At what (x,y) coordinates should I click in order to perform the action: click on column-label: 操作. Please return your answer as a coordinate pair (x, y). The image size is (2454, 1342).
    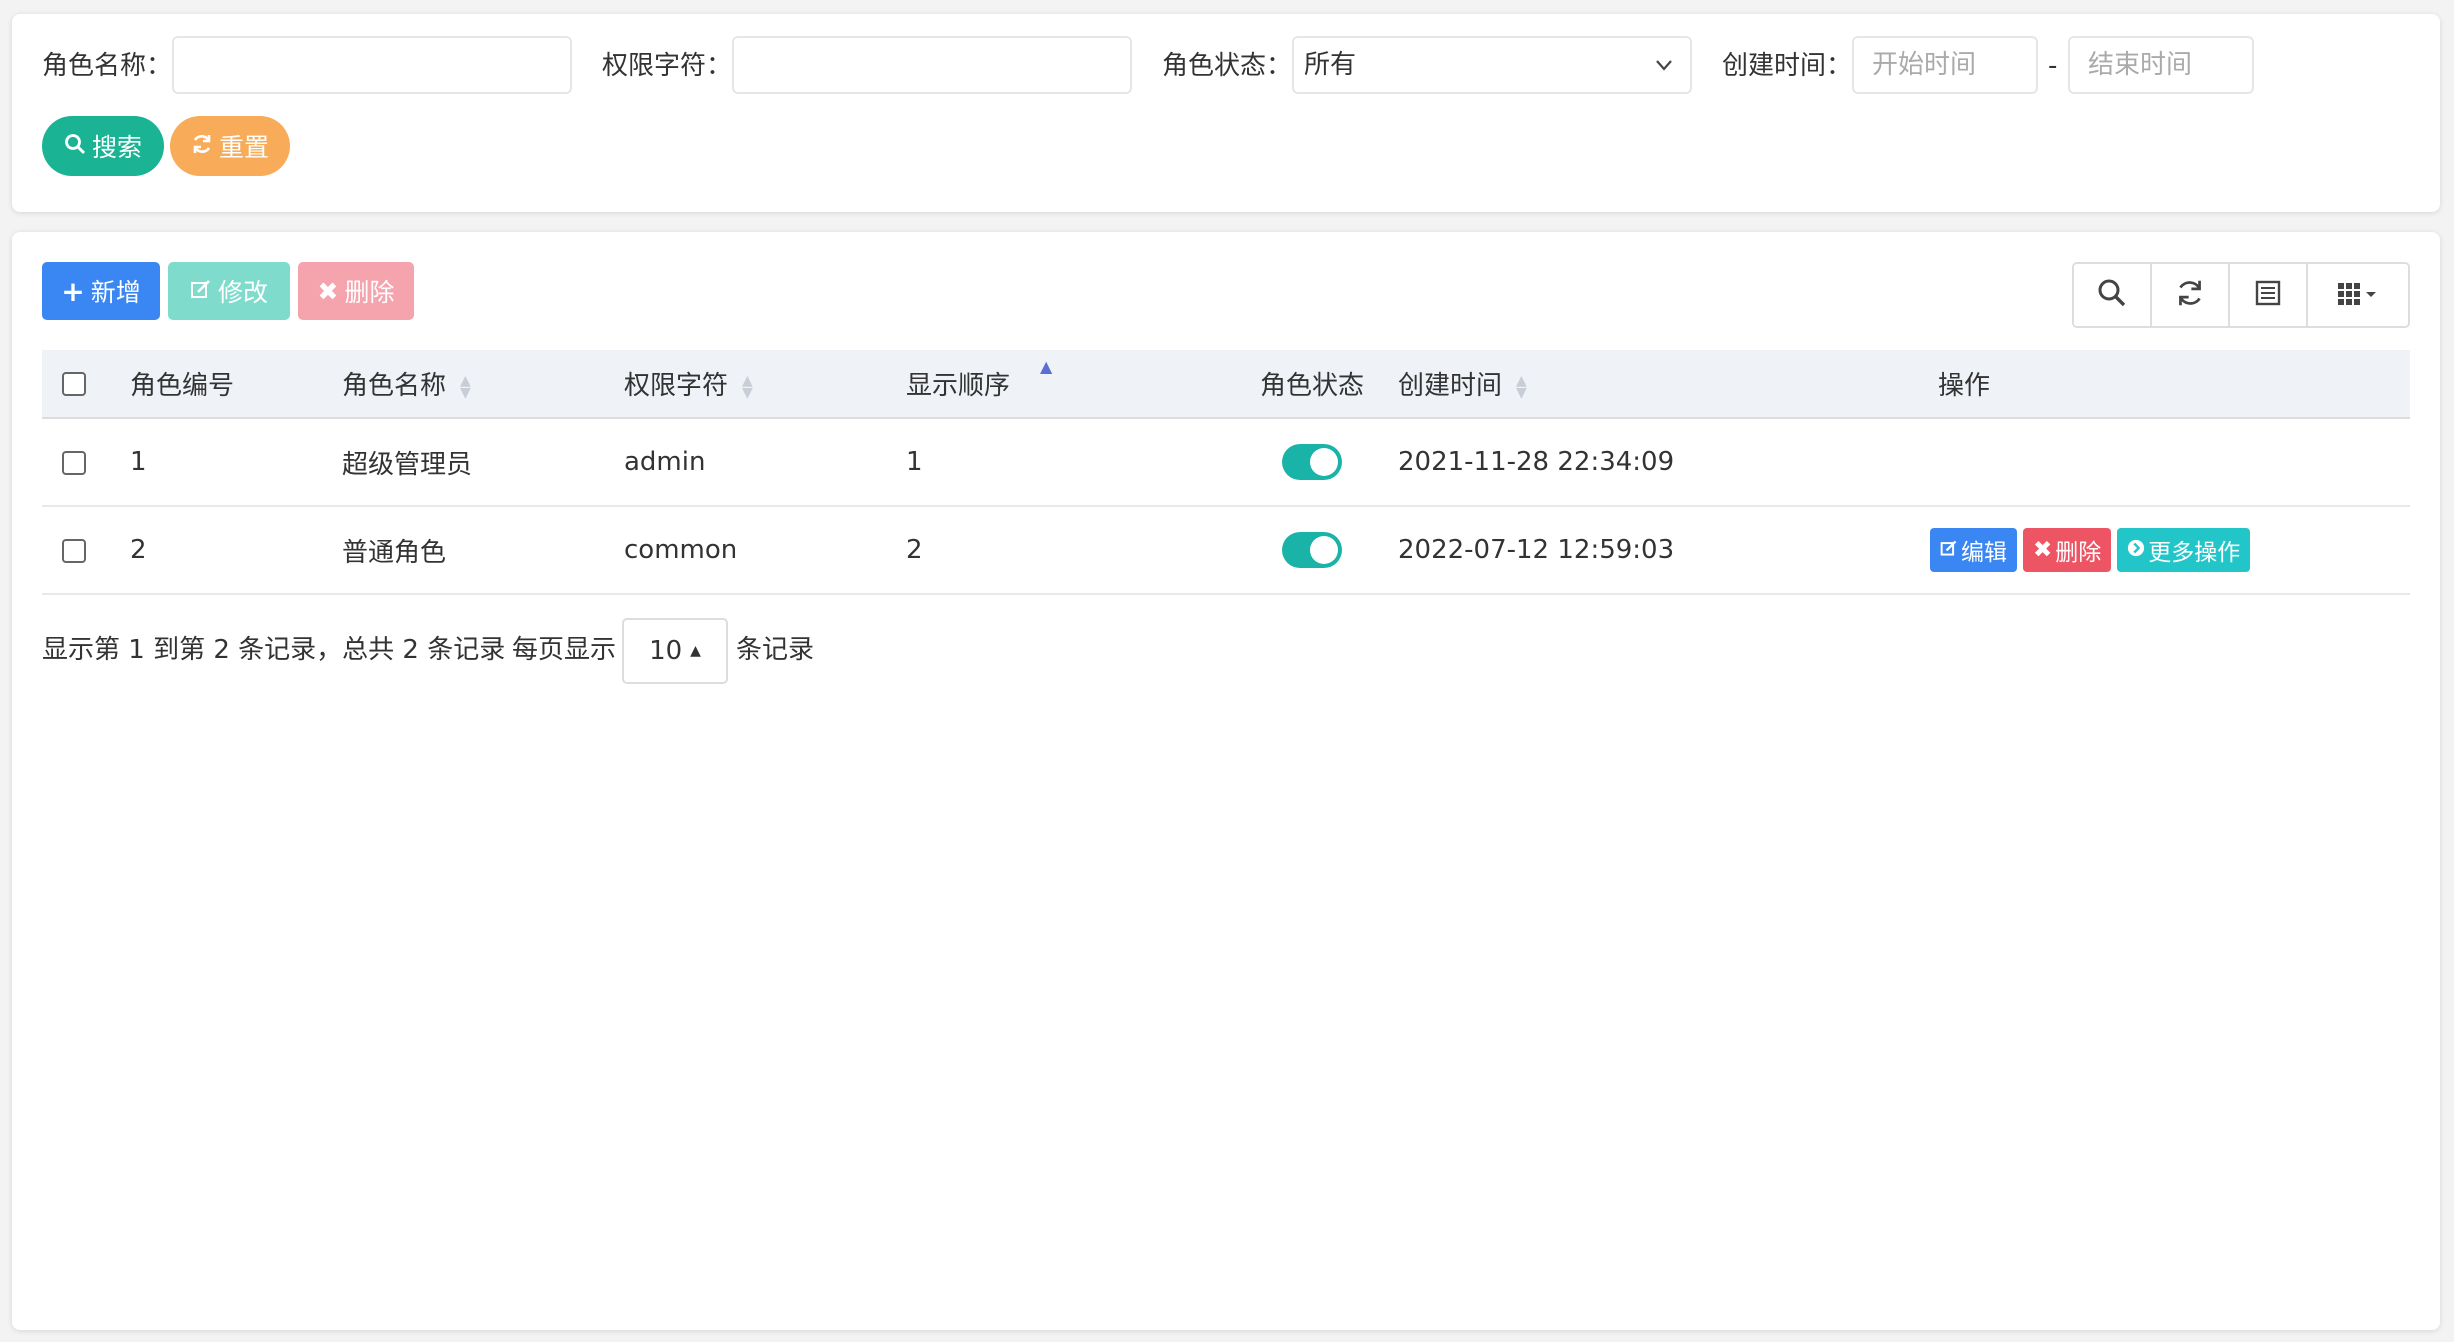
    Looking at the image, I should click on (1964, 386).